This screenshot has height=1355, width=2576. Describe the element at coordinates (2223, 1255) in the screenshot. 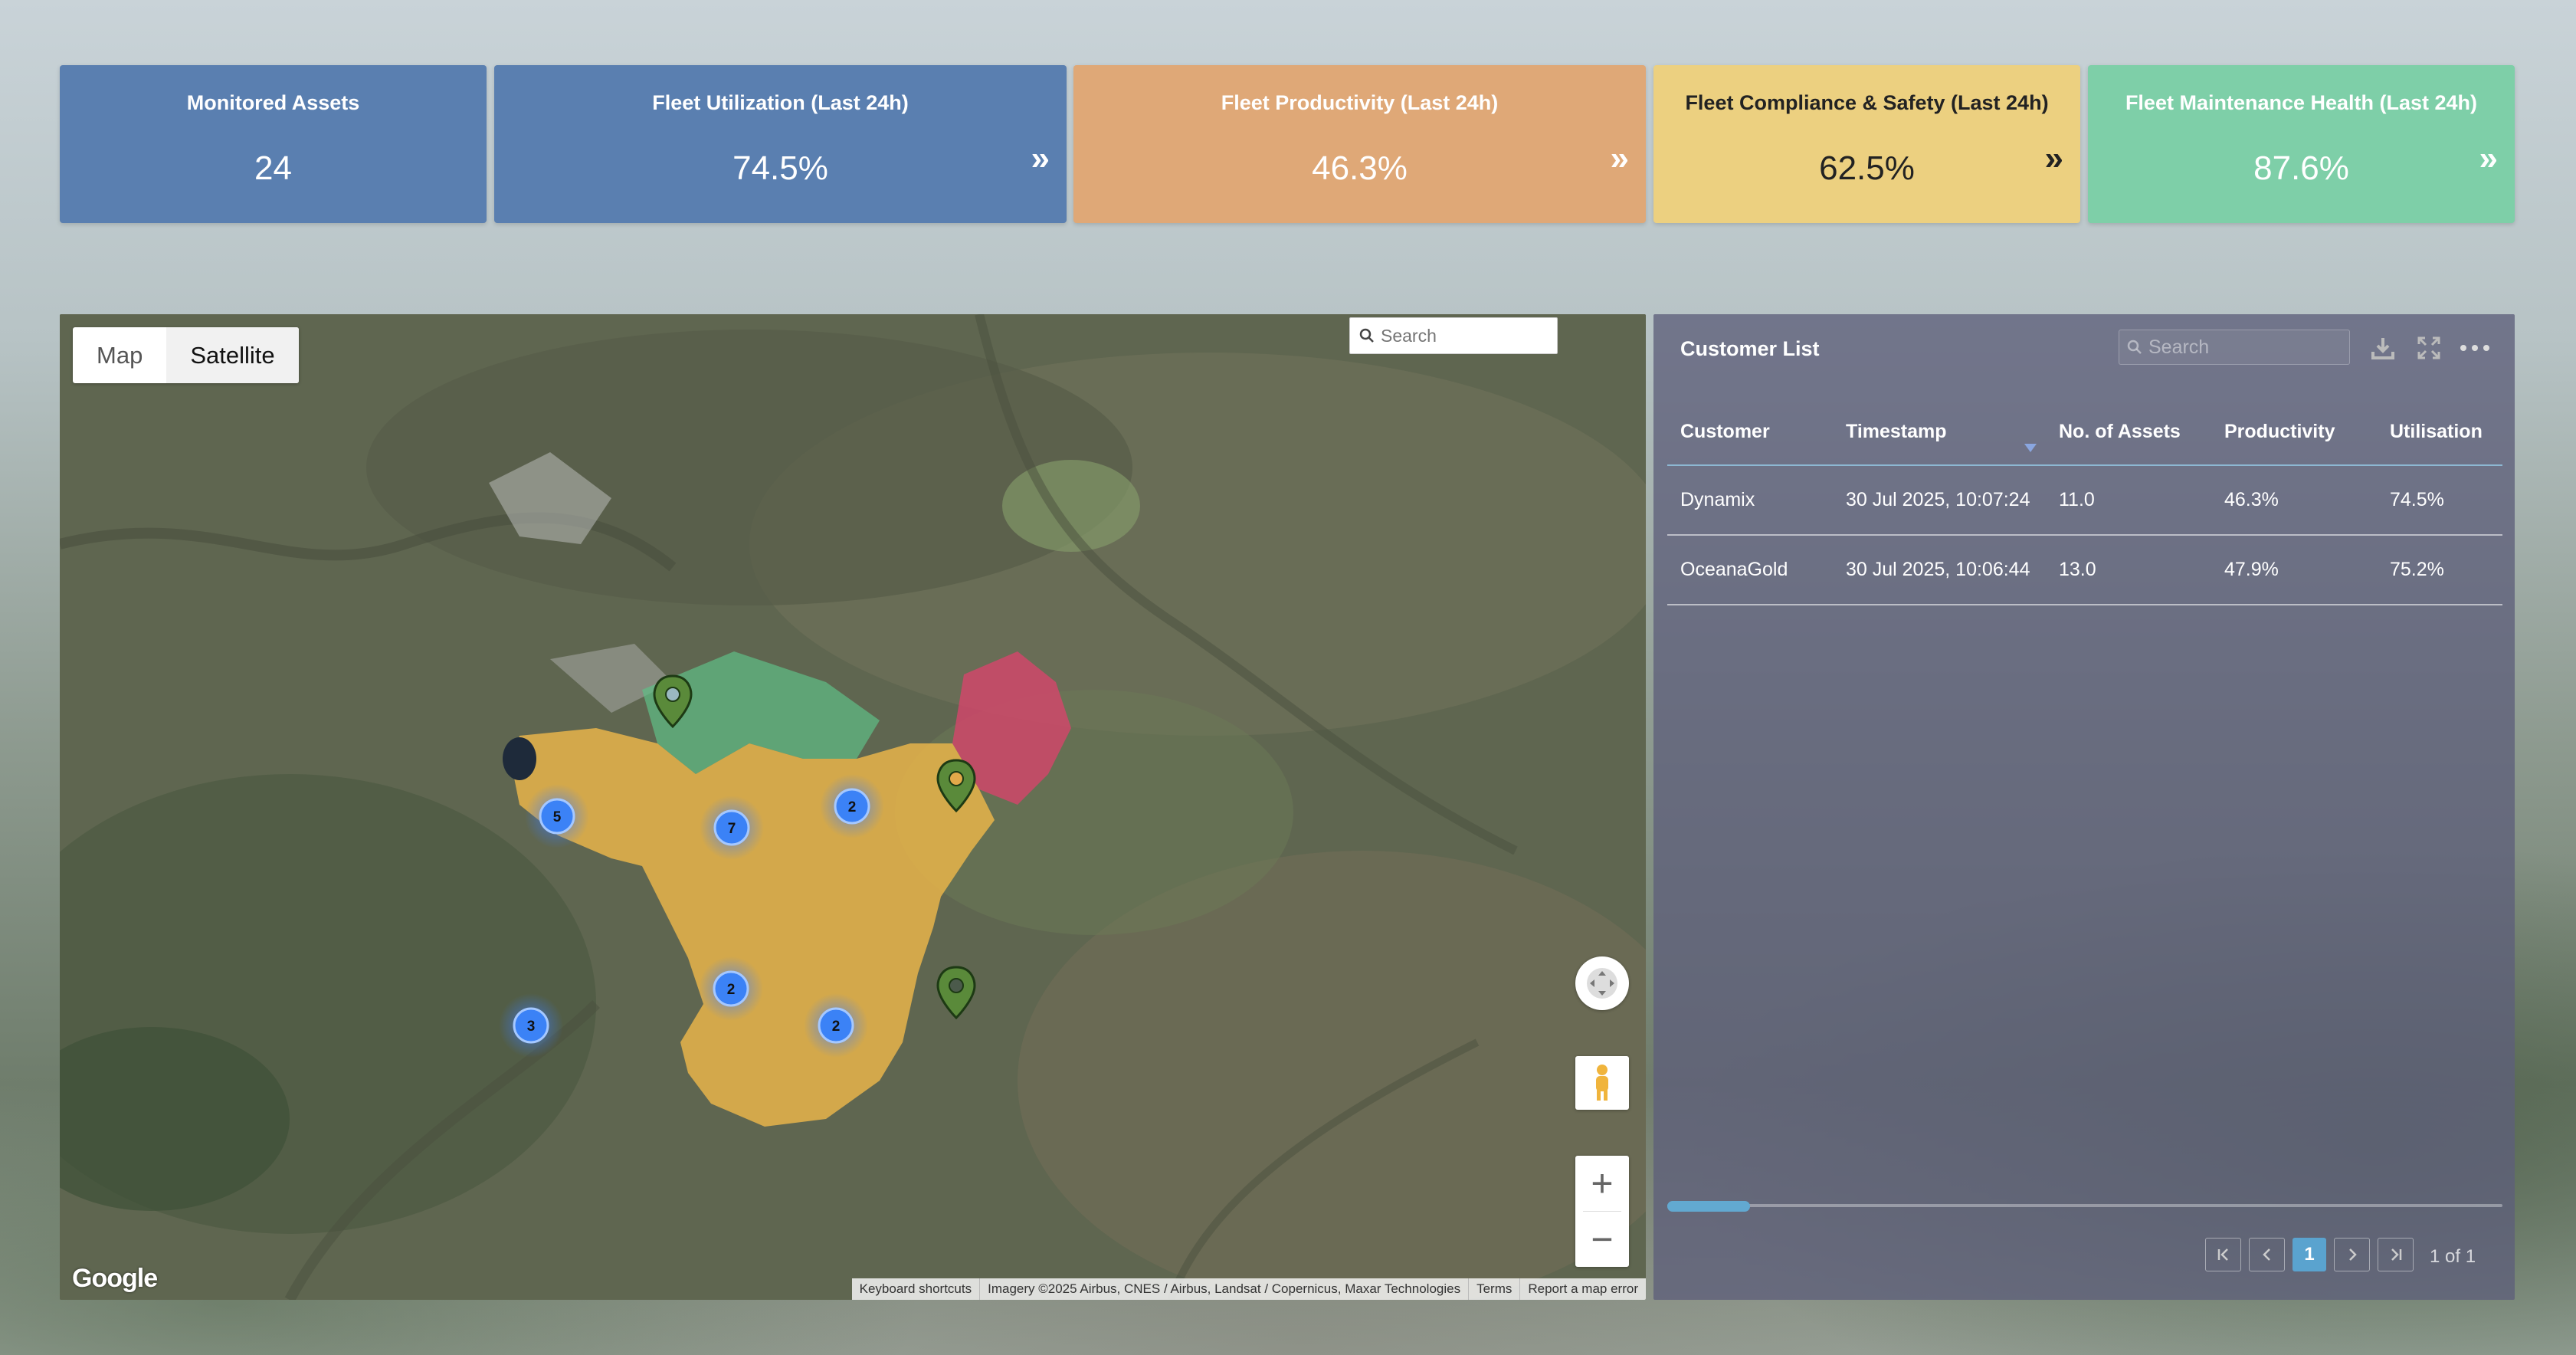

I see `first-page-icon` at that location.